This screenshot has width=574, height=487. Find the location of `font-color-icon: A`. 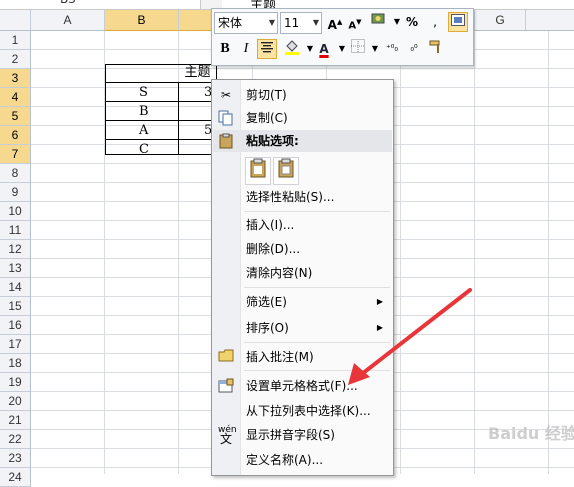

font-color-icon: A is located at coordinates (324, 49).